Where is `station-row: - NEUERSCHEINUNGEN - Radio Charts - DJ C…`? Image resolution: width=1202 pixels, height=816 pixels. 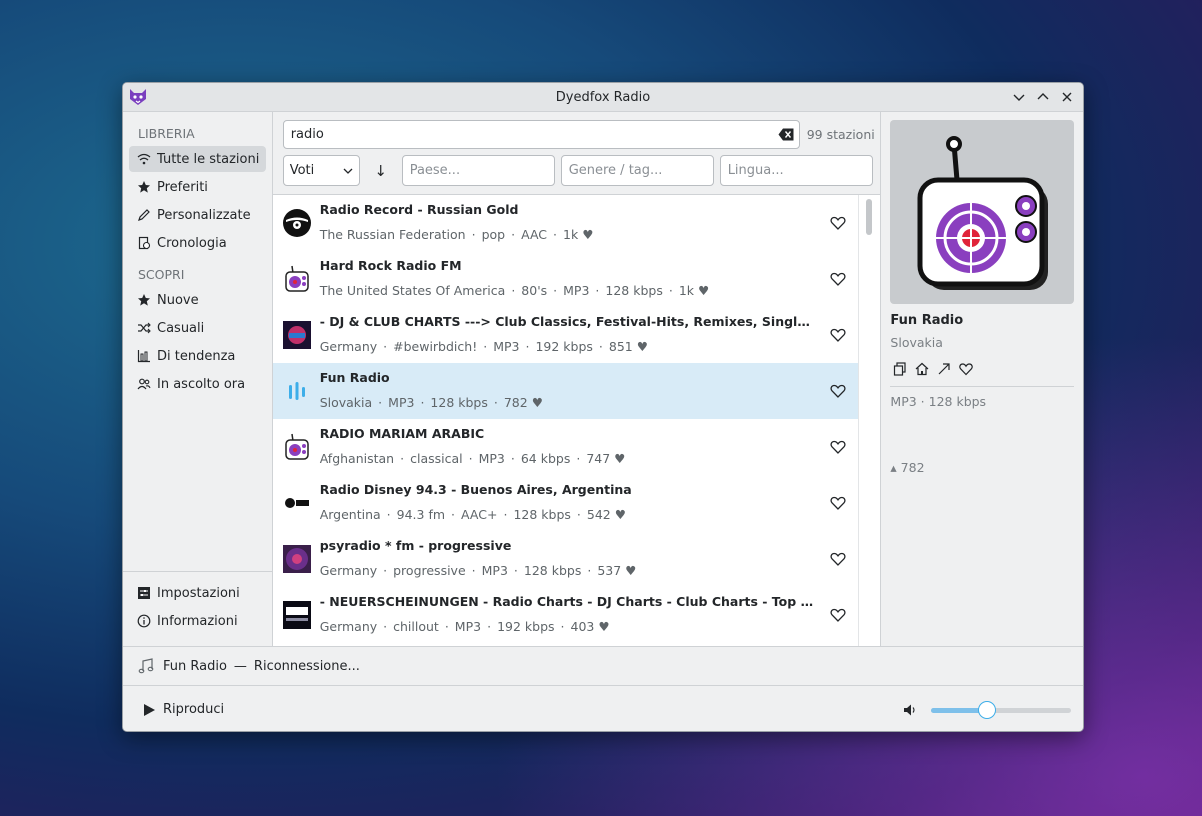 station-row: - NEUERSCHEINUNGEN - Radio Charts - DJ C… is located at coordinates (577, 615).